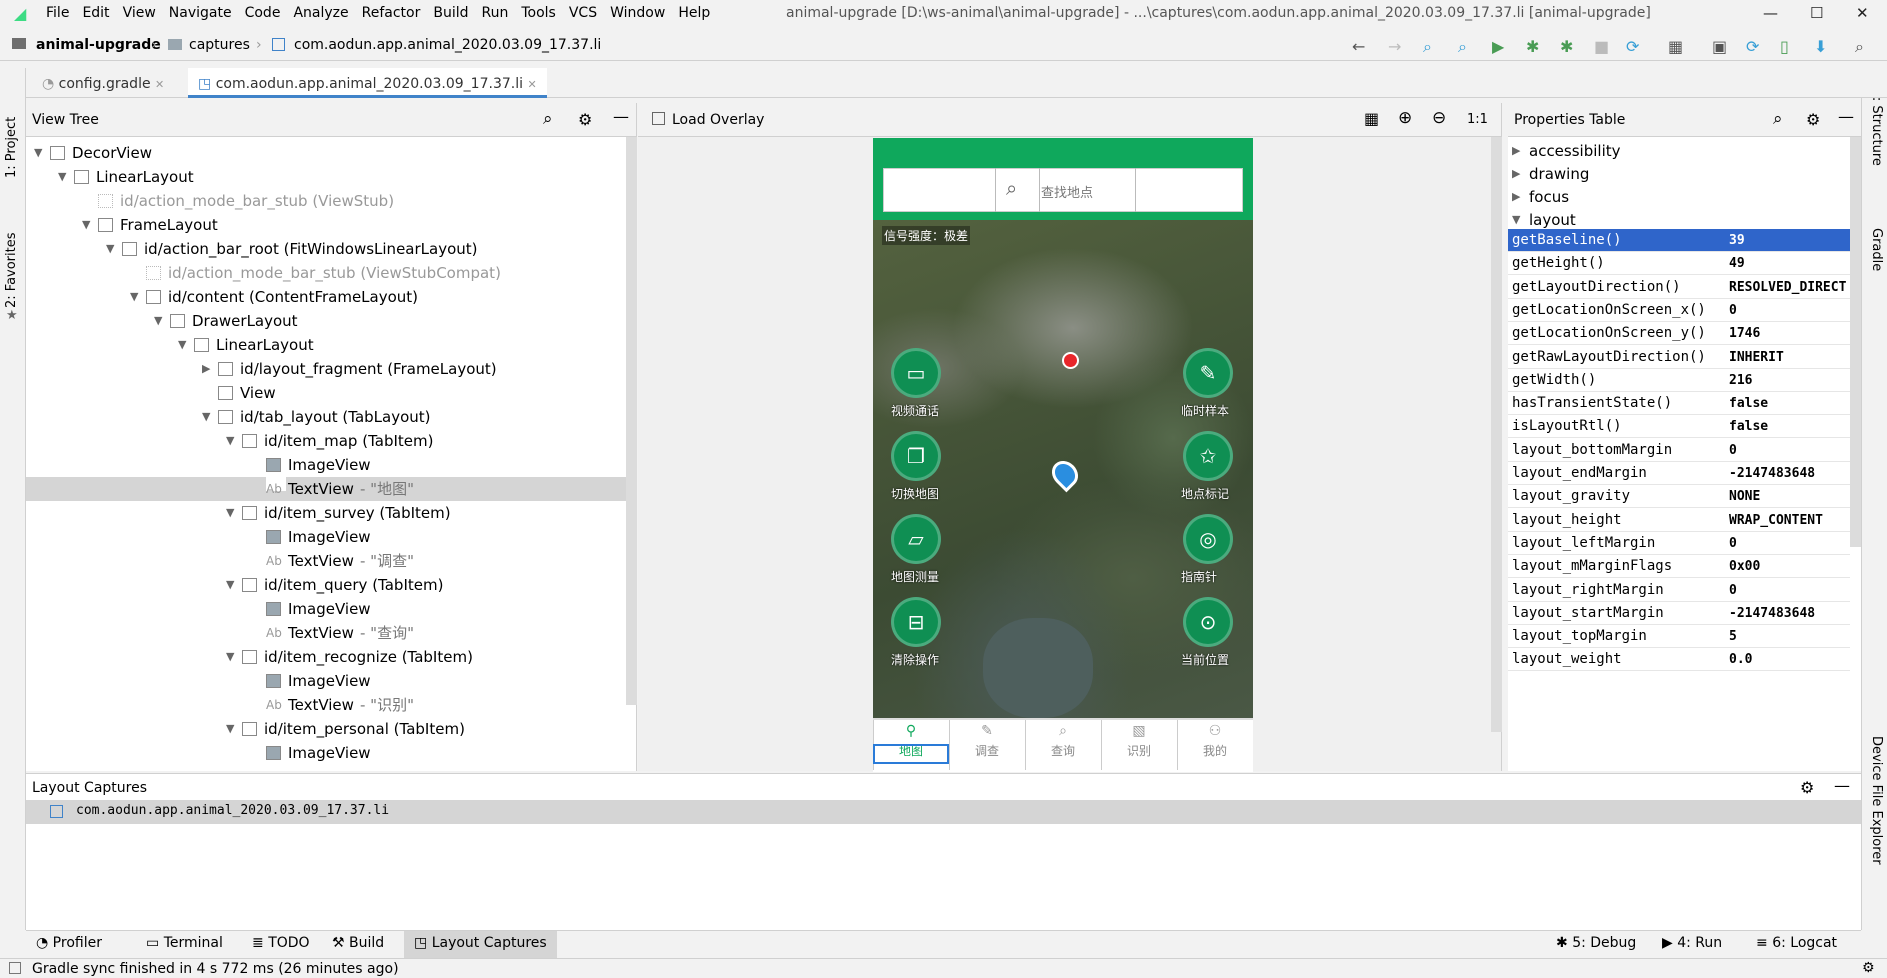 This screenshot has height=978, width=1887. I want to click on menu-view: View, so click(139, 13).